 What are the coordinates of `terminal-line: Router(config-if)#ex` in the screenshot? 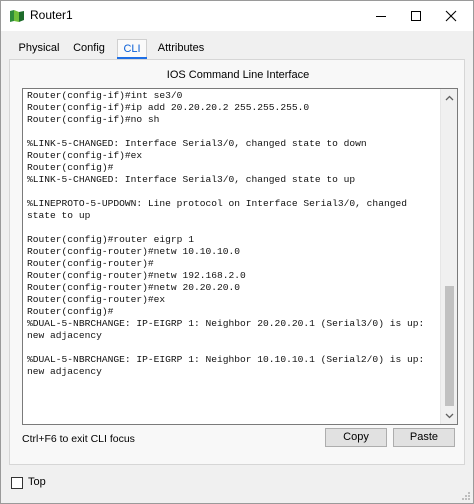 It's located at (85, 155).